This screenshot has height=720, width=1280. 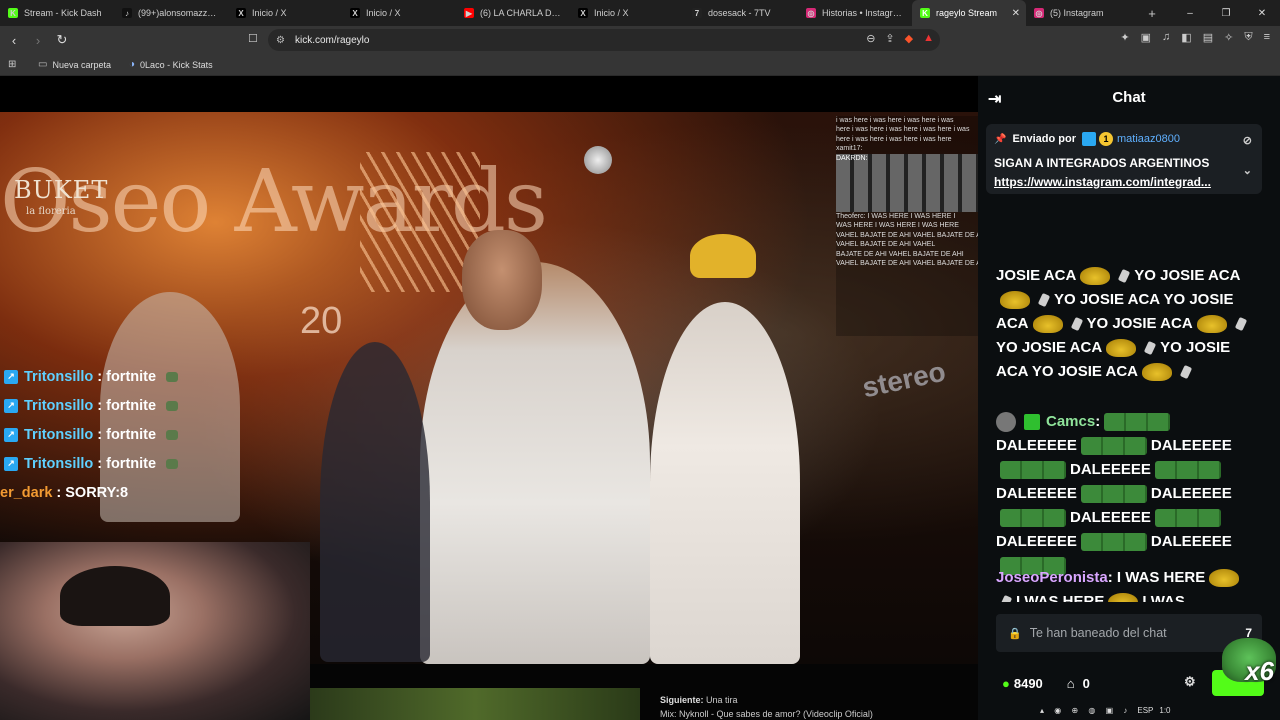 What do you see at coordinates (1145, 710) in the screenshot?
I see `keyboard-language: ESP` at bounding box center [1145, 710].